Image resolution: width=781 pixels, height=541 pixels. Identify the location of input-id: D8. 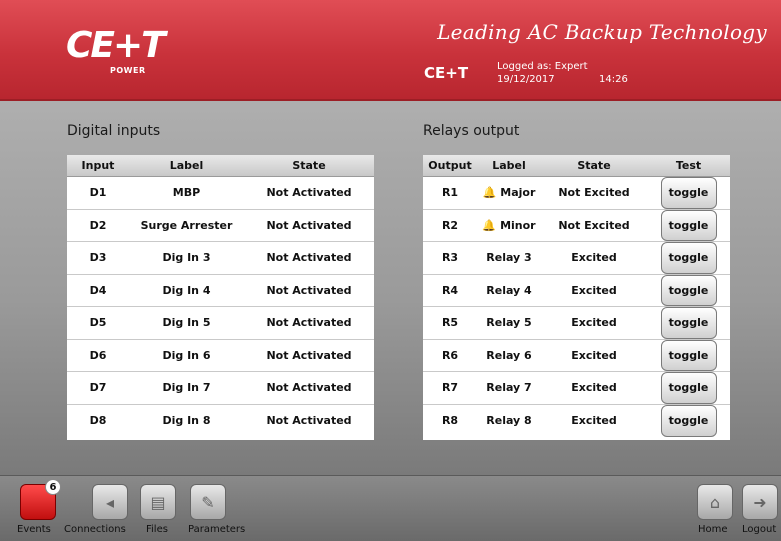
(98, 421).